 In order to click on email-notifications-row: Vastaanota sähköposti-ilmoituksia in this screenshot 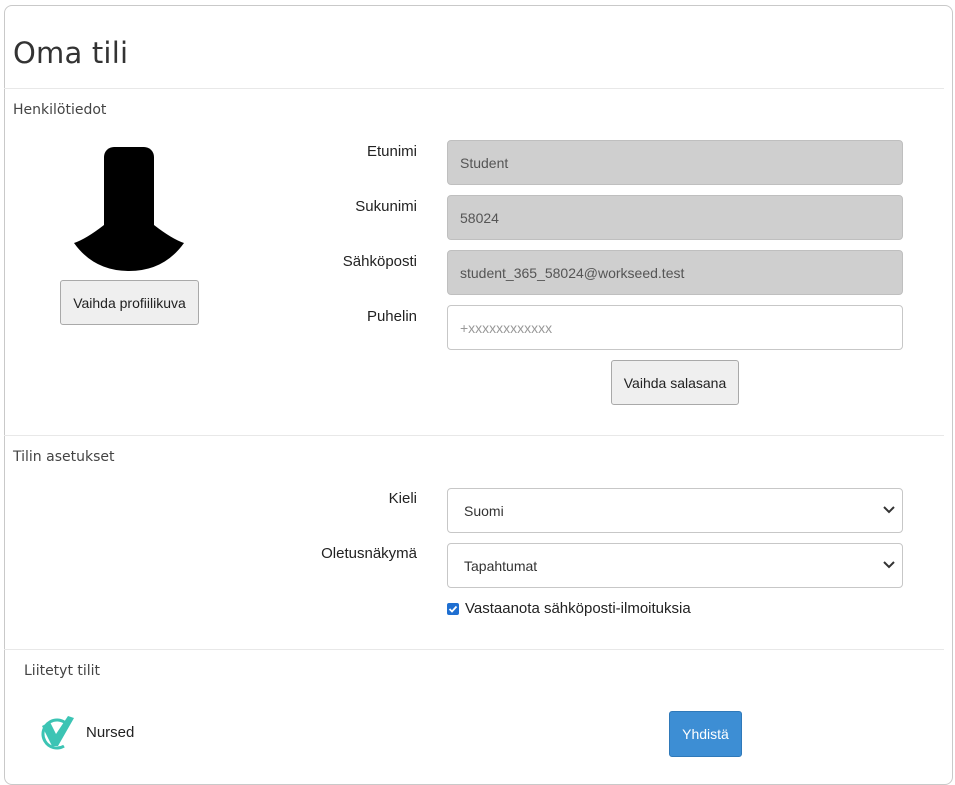, I will do `click(569, 608)`.